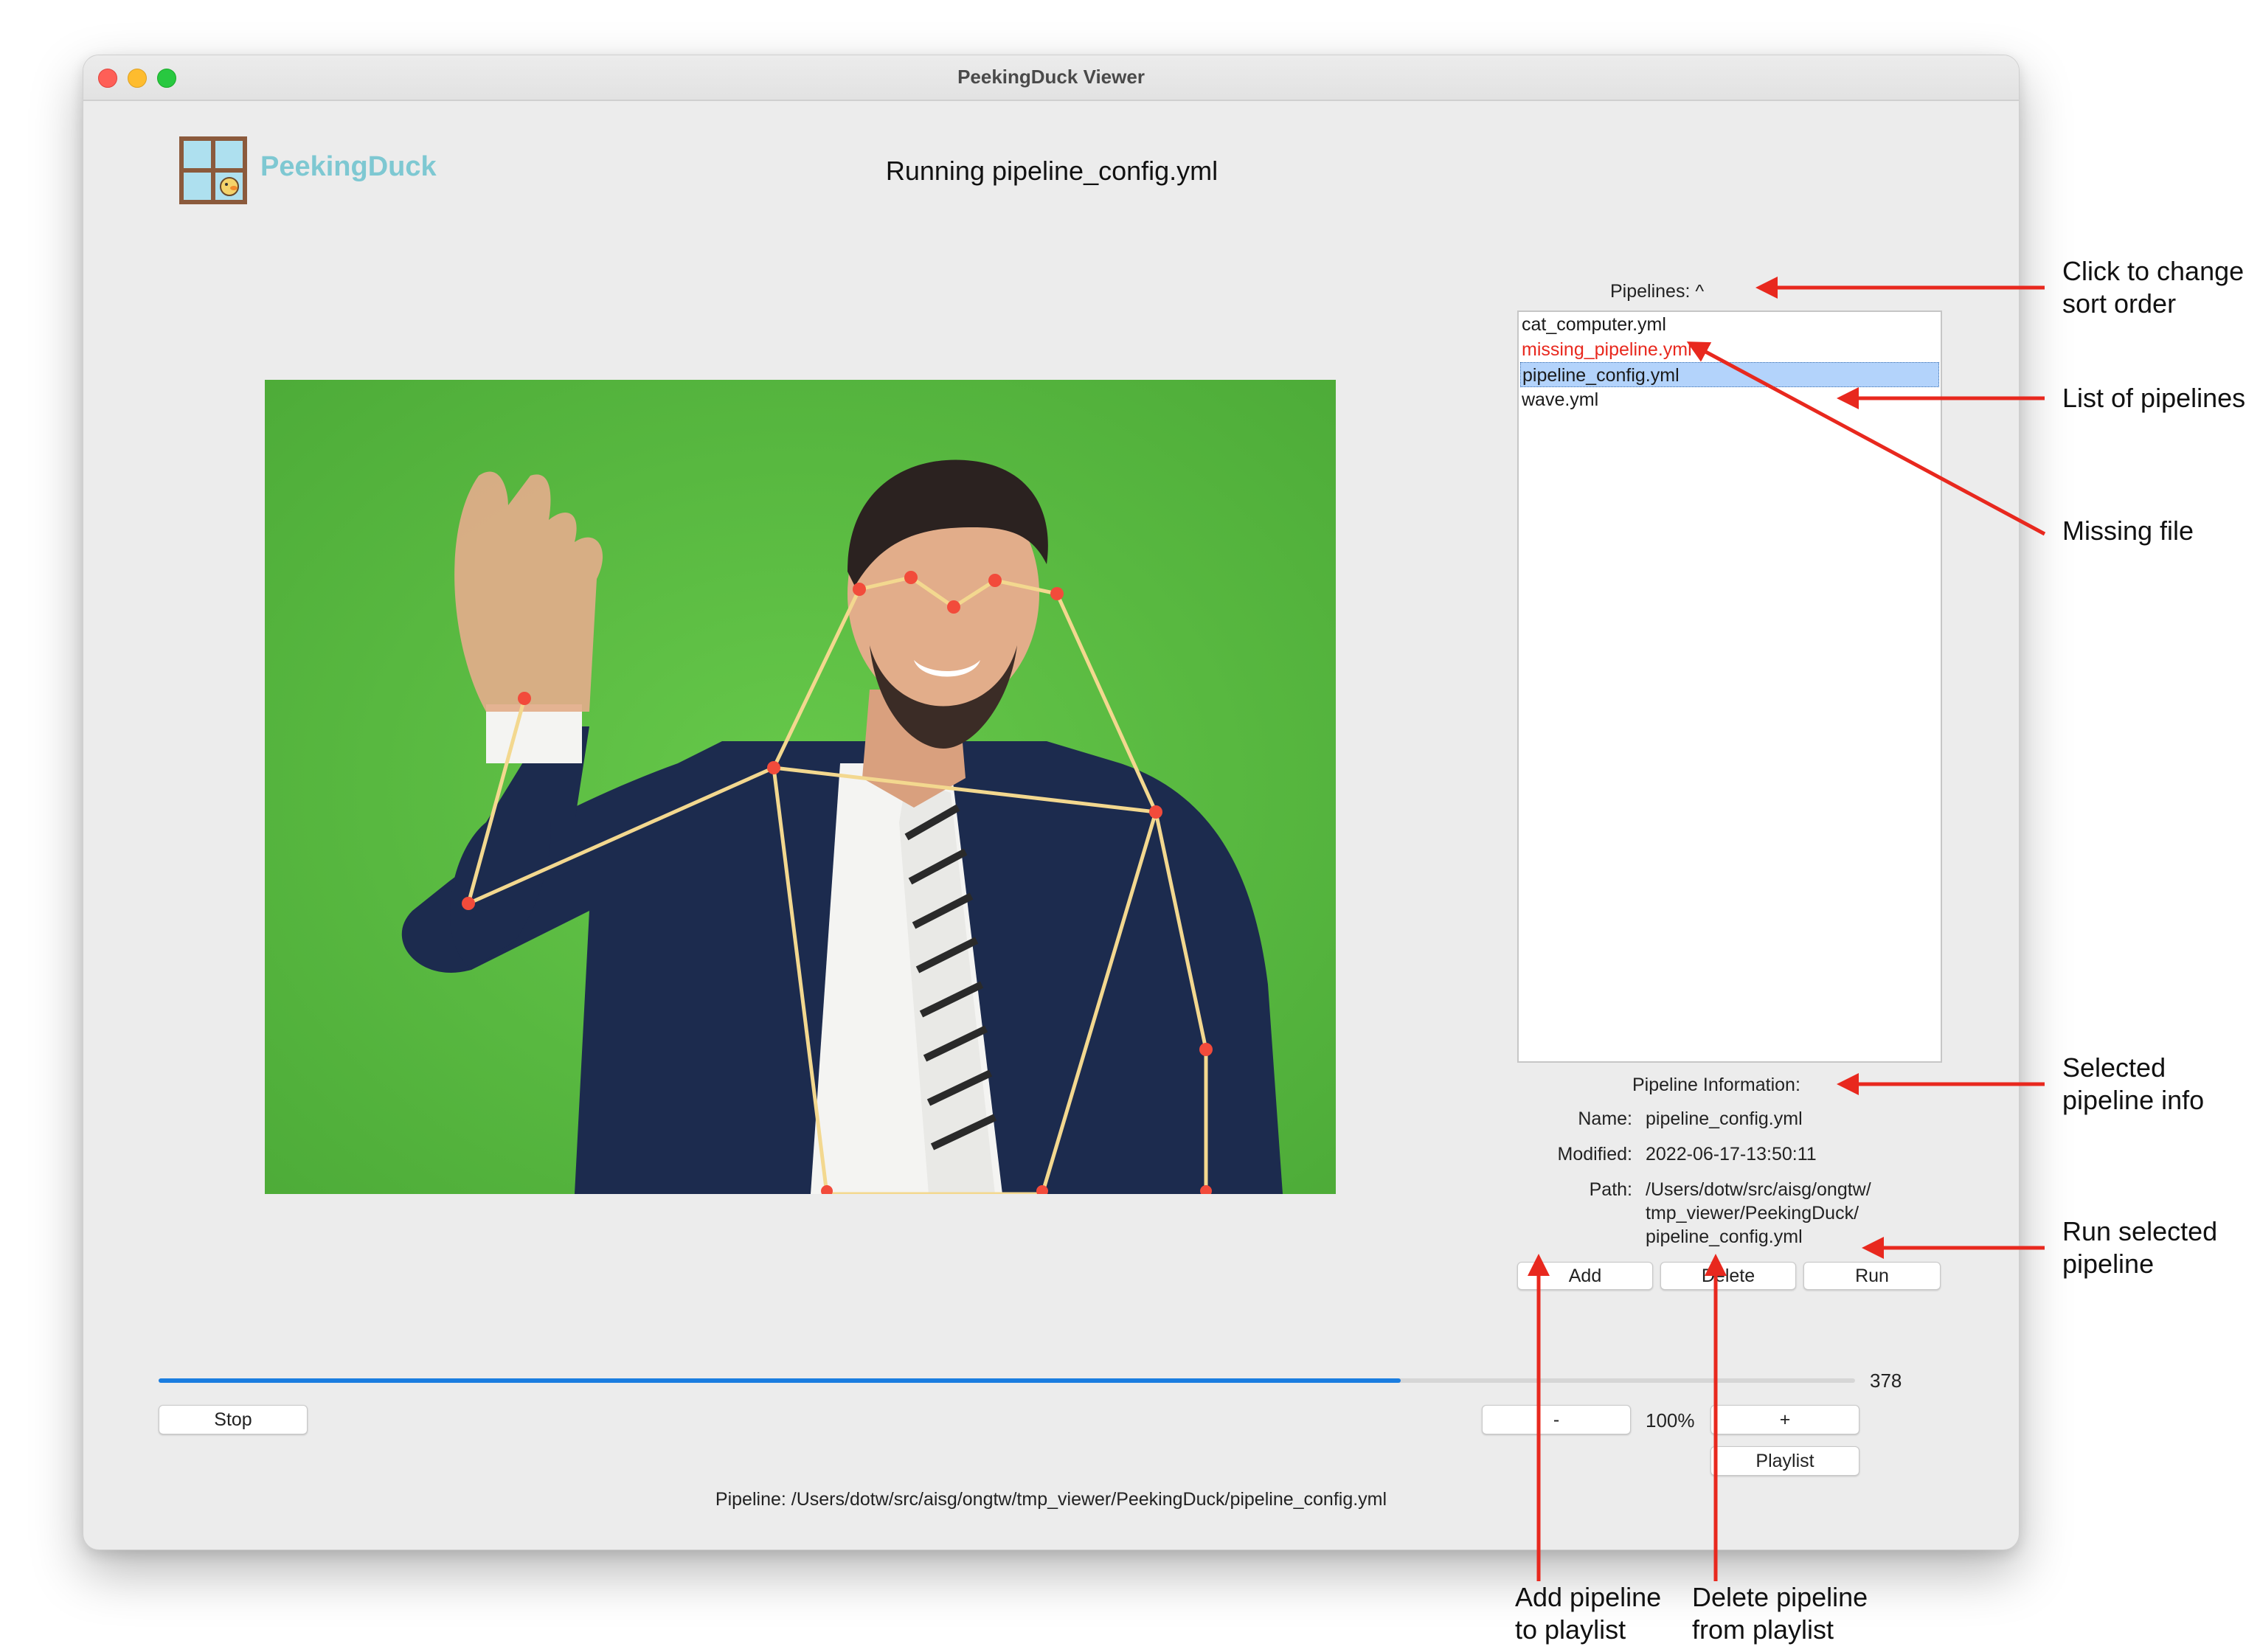 The width and height of the screenshot is (2260, 1652). I want to click on logo-wordmark: PeekingDuck, so click(348, 166).